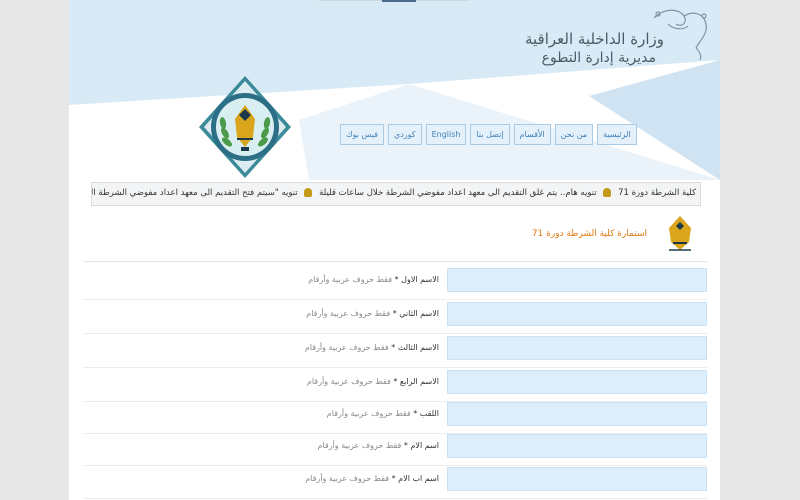 This screenshot has height=500, width=800. I want to click on nav-home: الرئيسية, so click(617, 134).